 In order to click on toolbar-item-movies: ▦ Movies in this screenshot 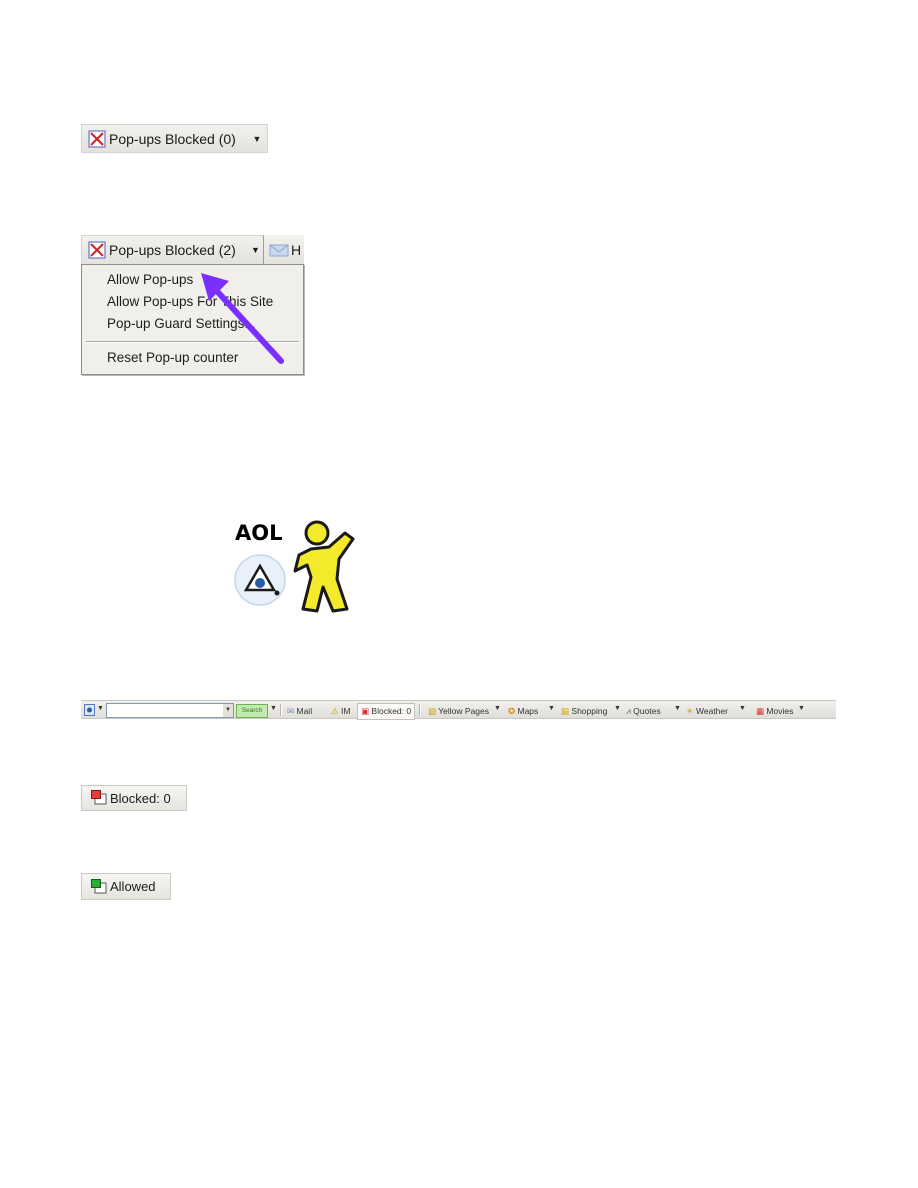, I will do `click(774, 711)`.